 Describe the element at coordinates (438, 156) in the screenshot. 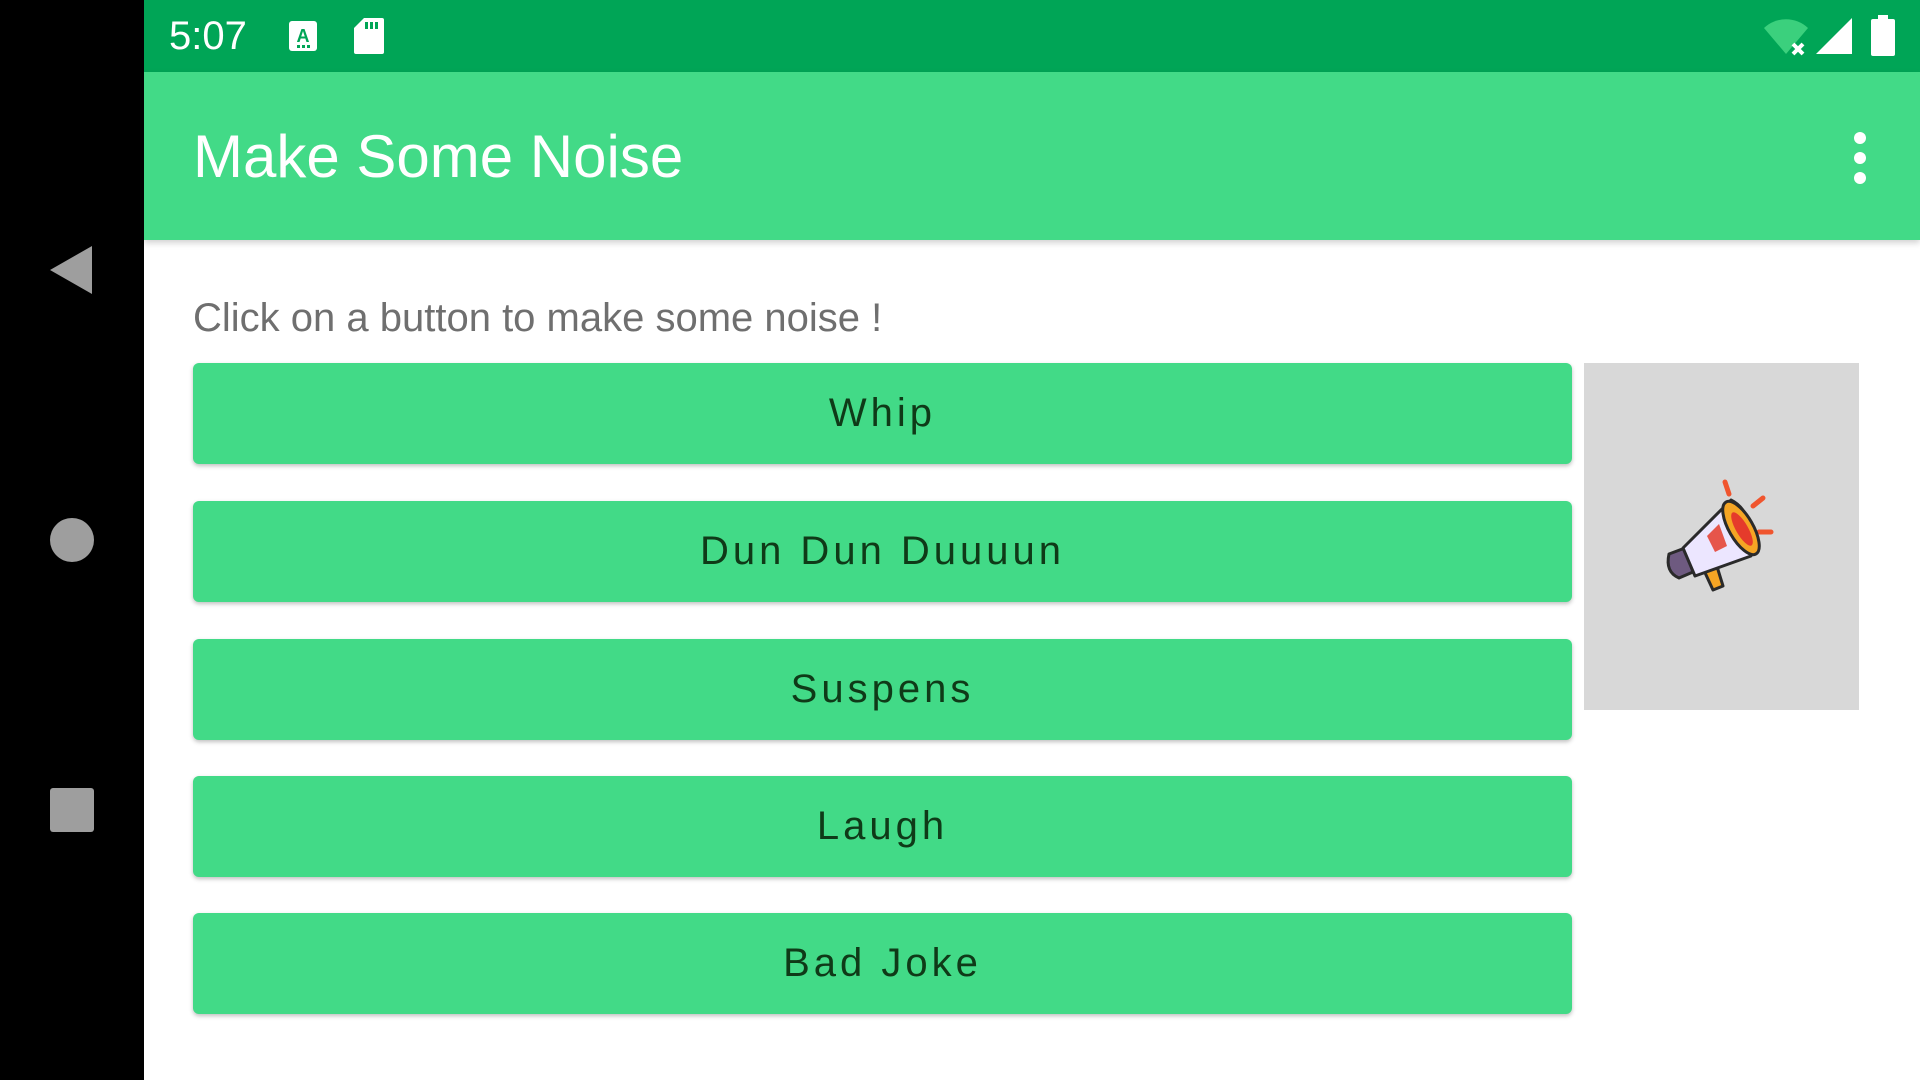

I see `app-title: Make Some Noise` at that location.